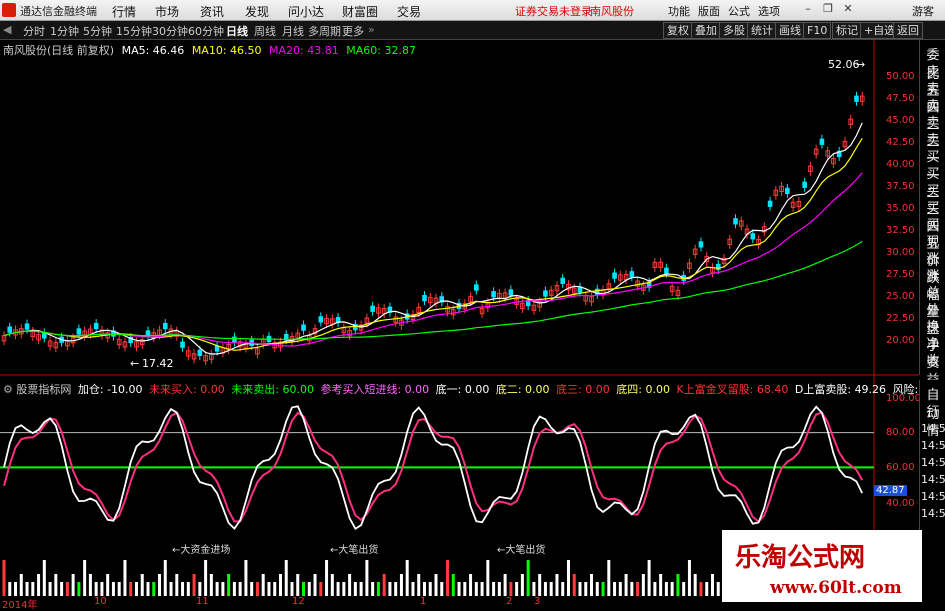  I want to click on mark-button: 标记, so click(847, 30).